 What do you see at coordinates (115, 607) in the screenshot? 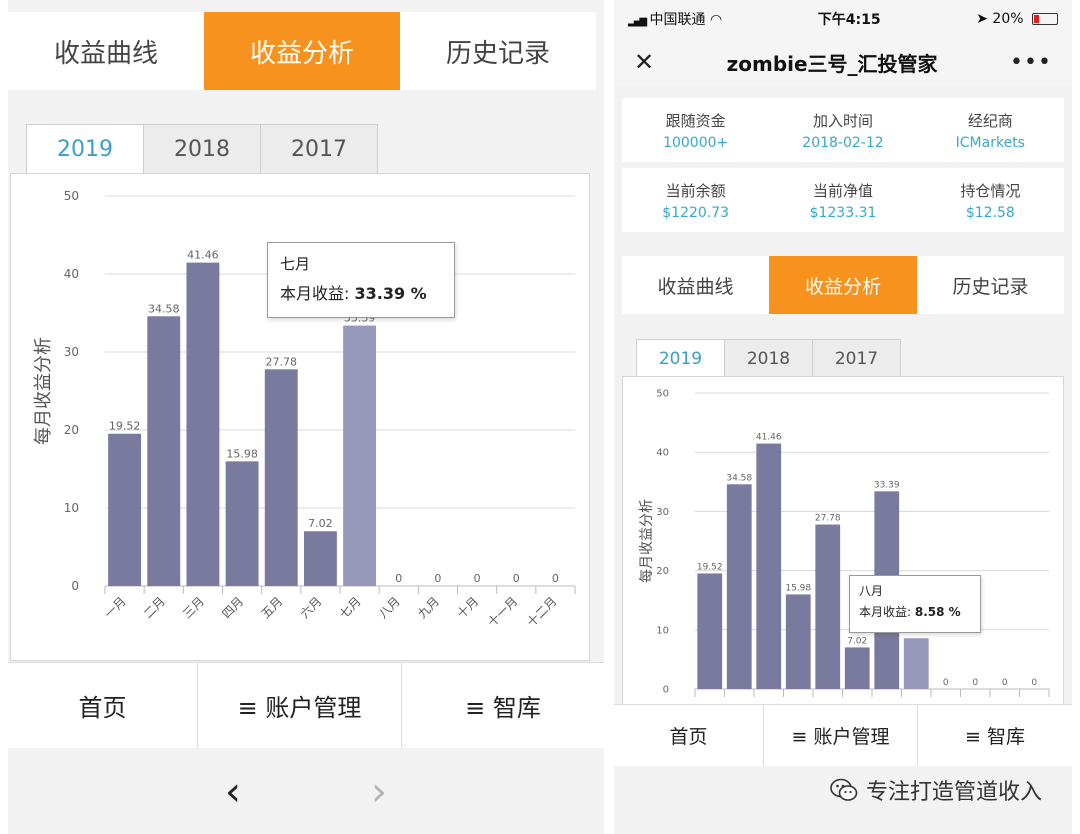
I see `x-tick-label: 一月` at bounding box center [115, 607].